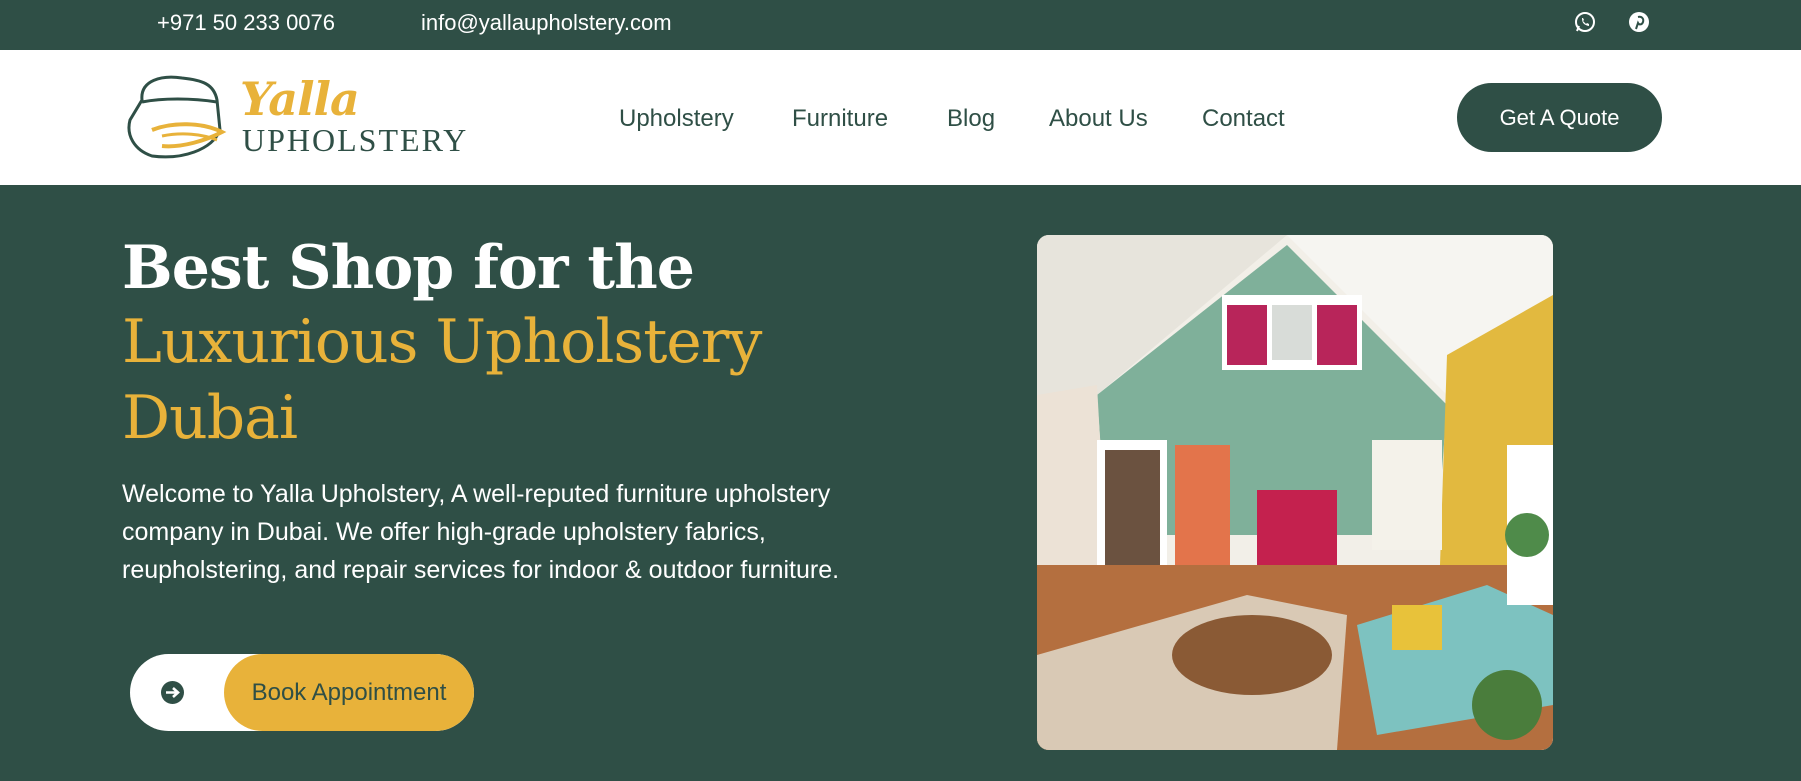 The width and height of the screenshot is (1801, 781). I want to click on email-link: info@yallaupholstery.com, so click(546, 23).